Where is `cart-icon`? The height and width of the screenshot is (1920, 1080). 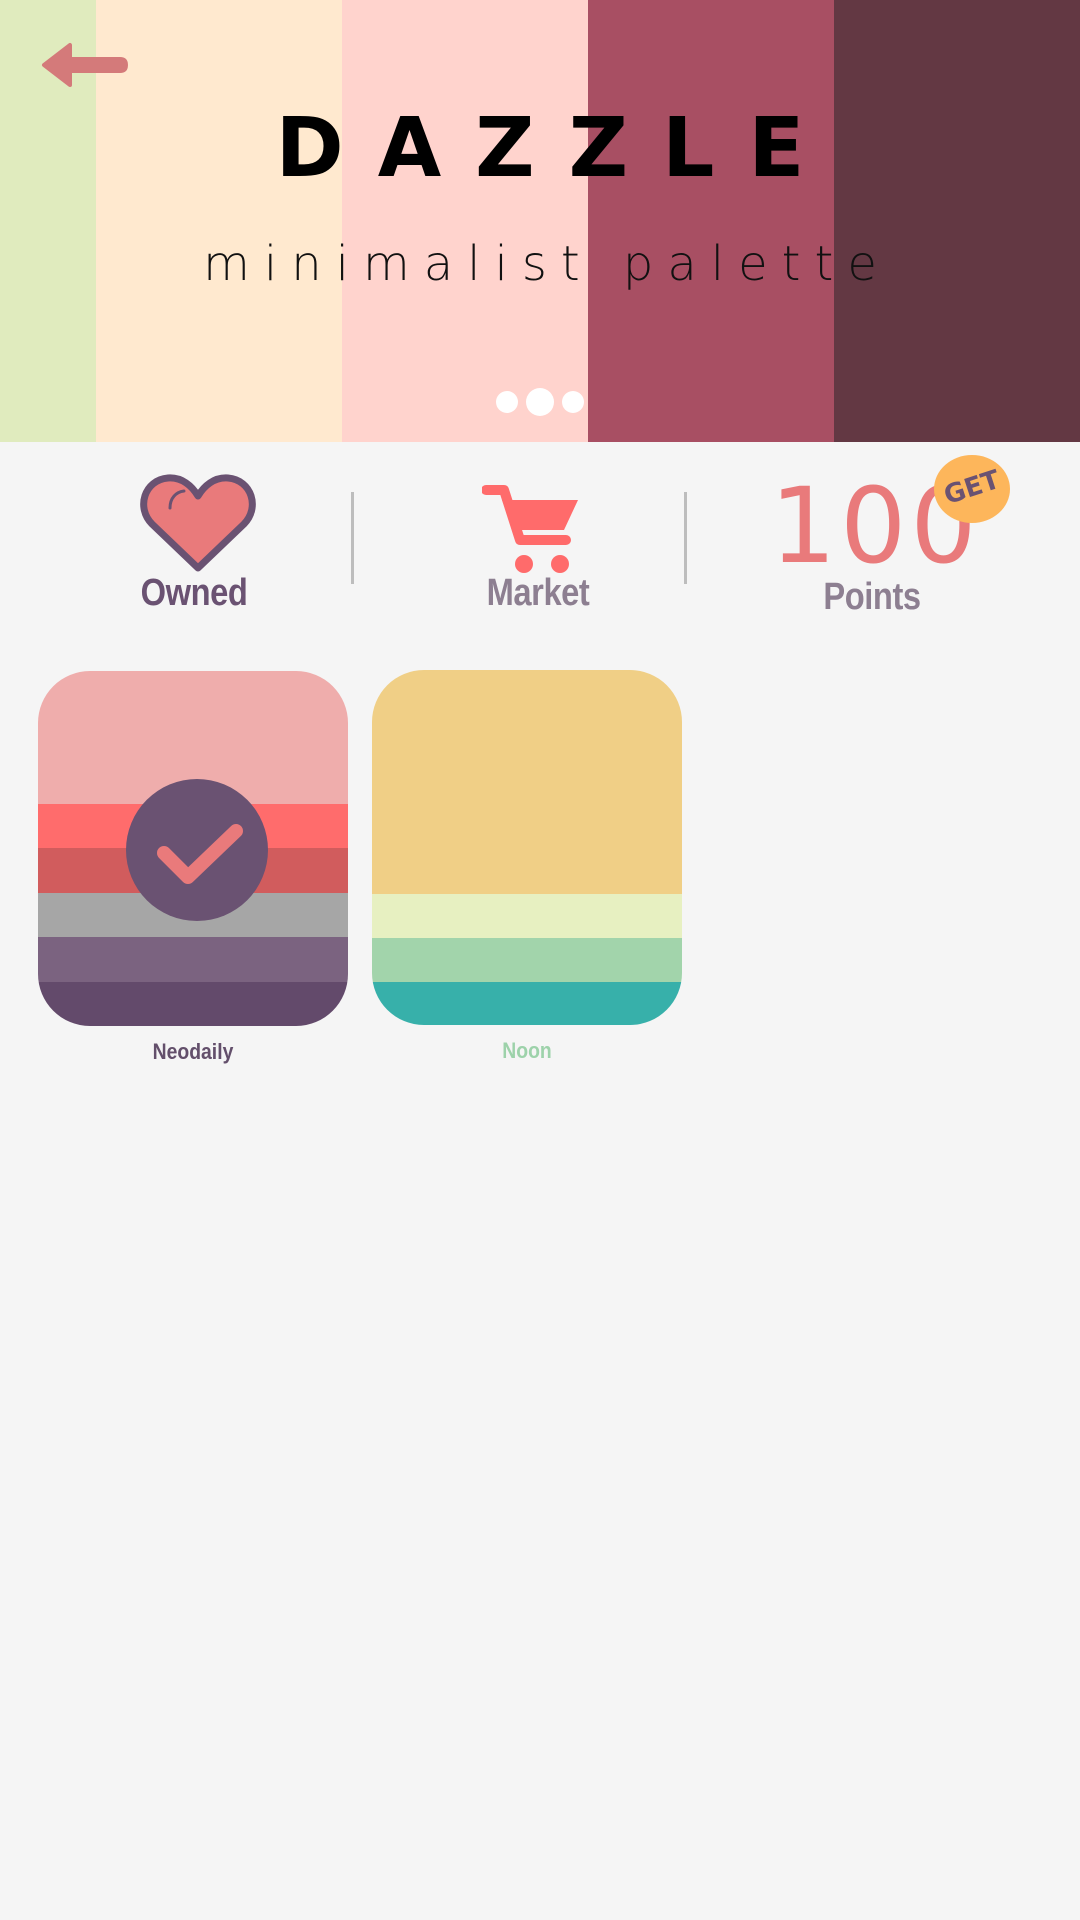
cart-icon is located at coordinates (530, 529).